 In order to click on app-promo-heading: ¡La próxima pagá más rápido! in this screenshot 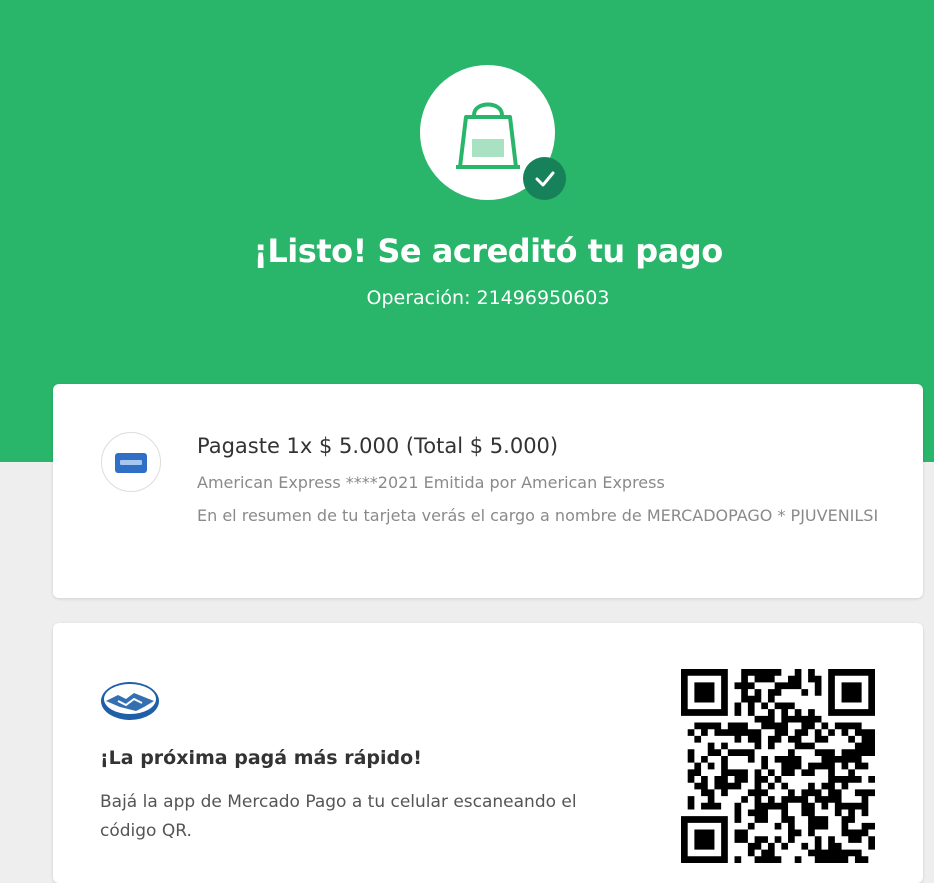, I will do `click(261, 758)`.